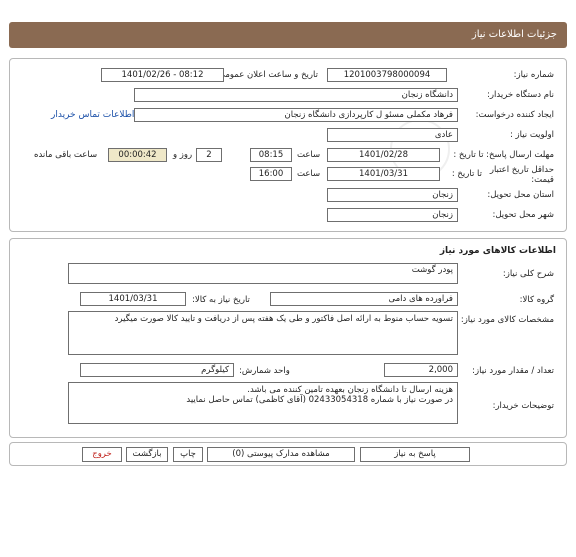  I want to click on unit-field: کیلوگرم, so click(157, 370).